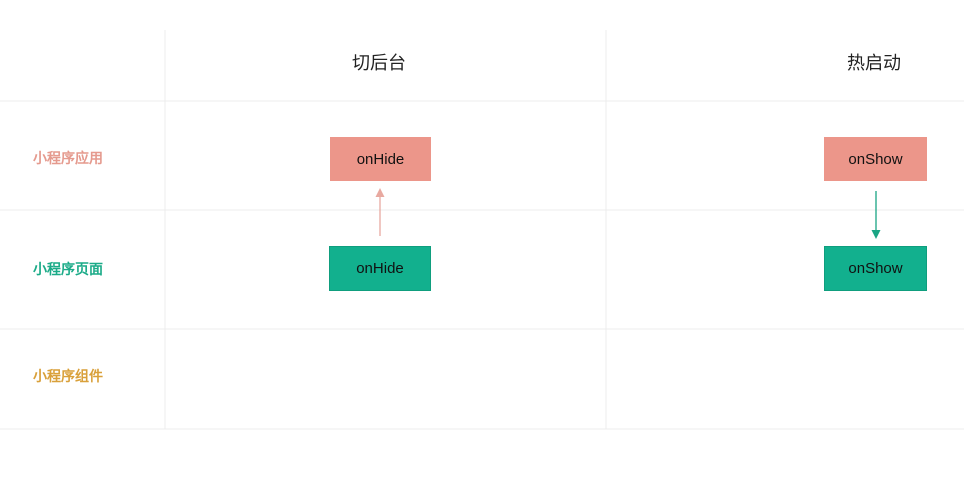  Describe the element at coordinates (68, 159) in the screenshot. I see `row-label-app: 小程序应用` at that location.